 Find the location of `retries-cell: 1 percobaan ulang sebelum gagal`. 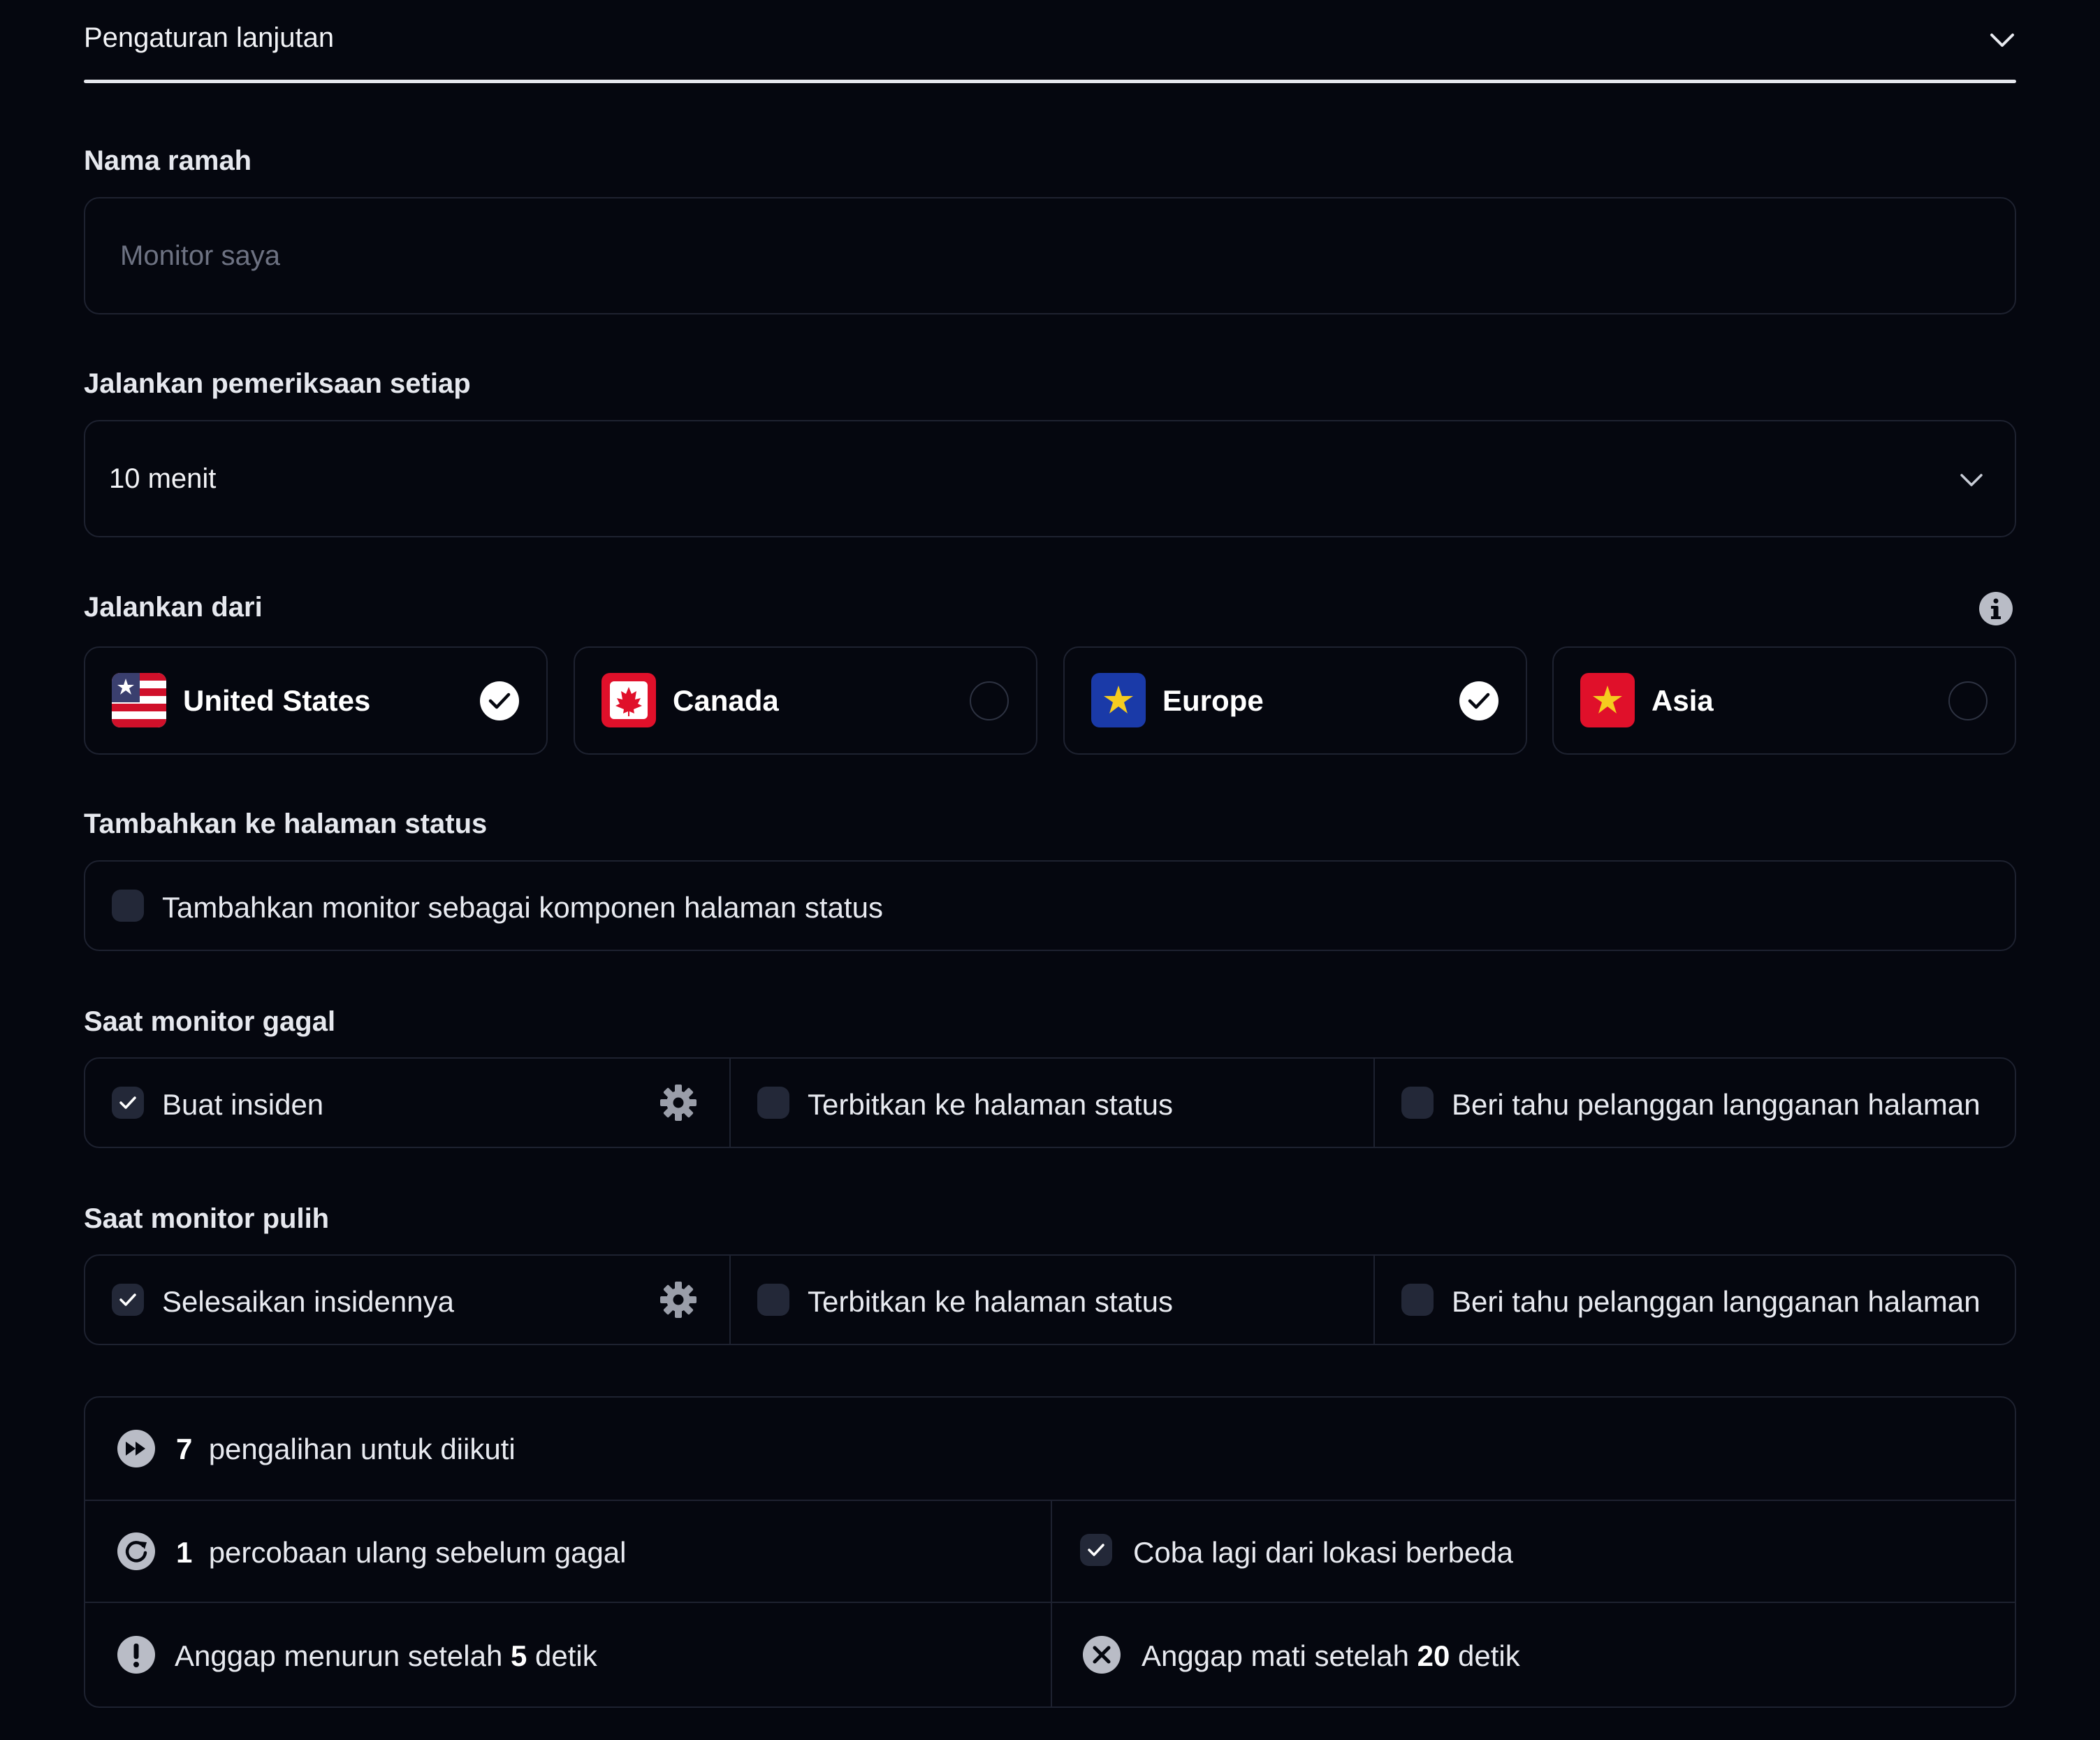

retries-cell: 1 percobaan ulang sebelum gagal is located at coordinates (568, 1551).